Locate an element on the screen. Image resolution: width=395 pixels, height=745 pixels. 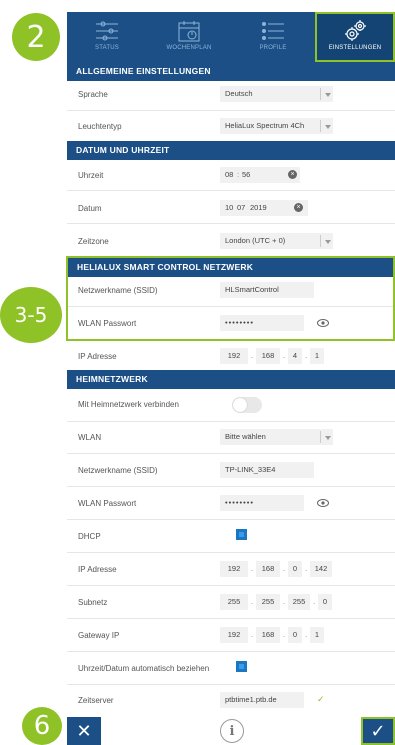
leuchtentyp-label: Leuchtentyp is located at coordinates (100, 126).